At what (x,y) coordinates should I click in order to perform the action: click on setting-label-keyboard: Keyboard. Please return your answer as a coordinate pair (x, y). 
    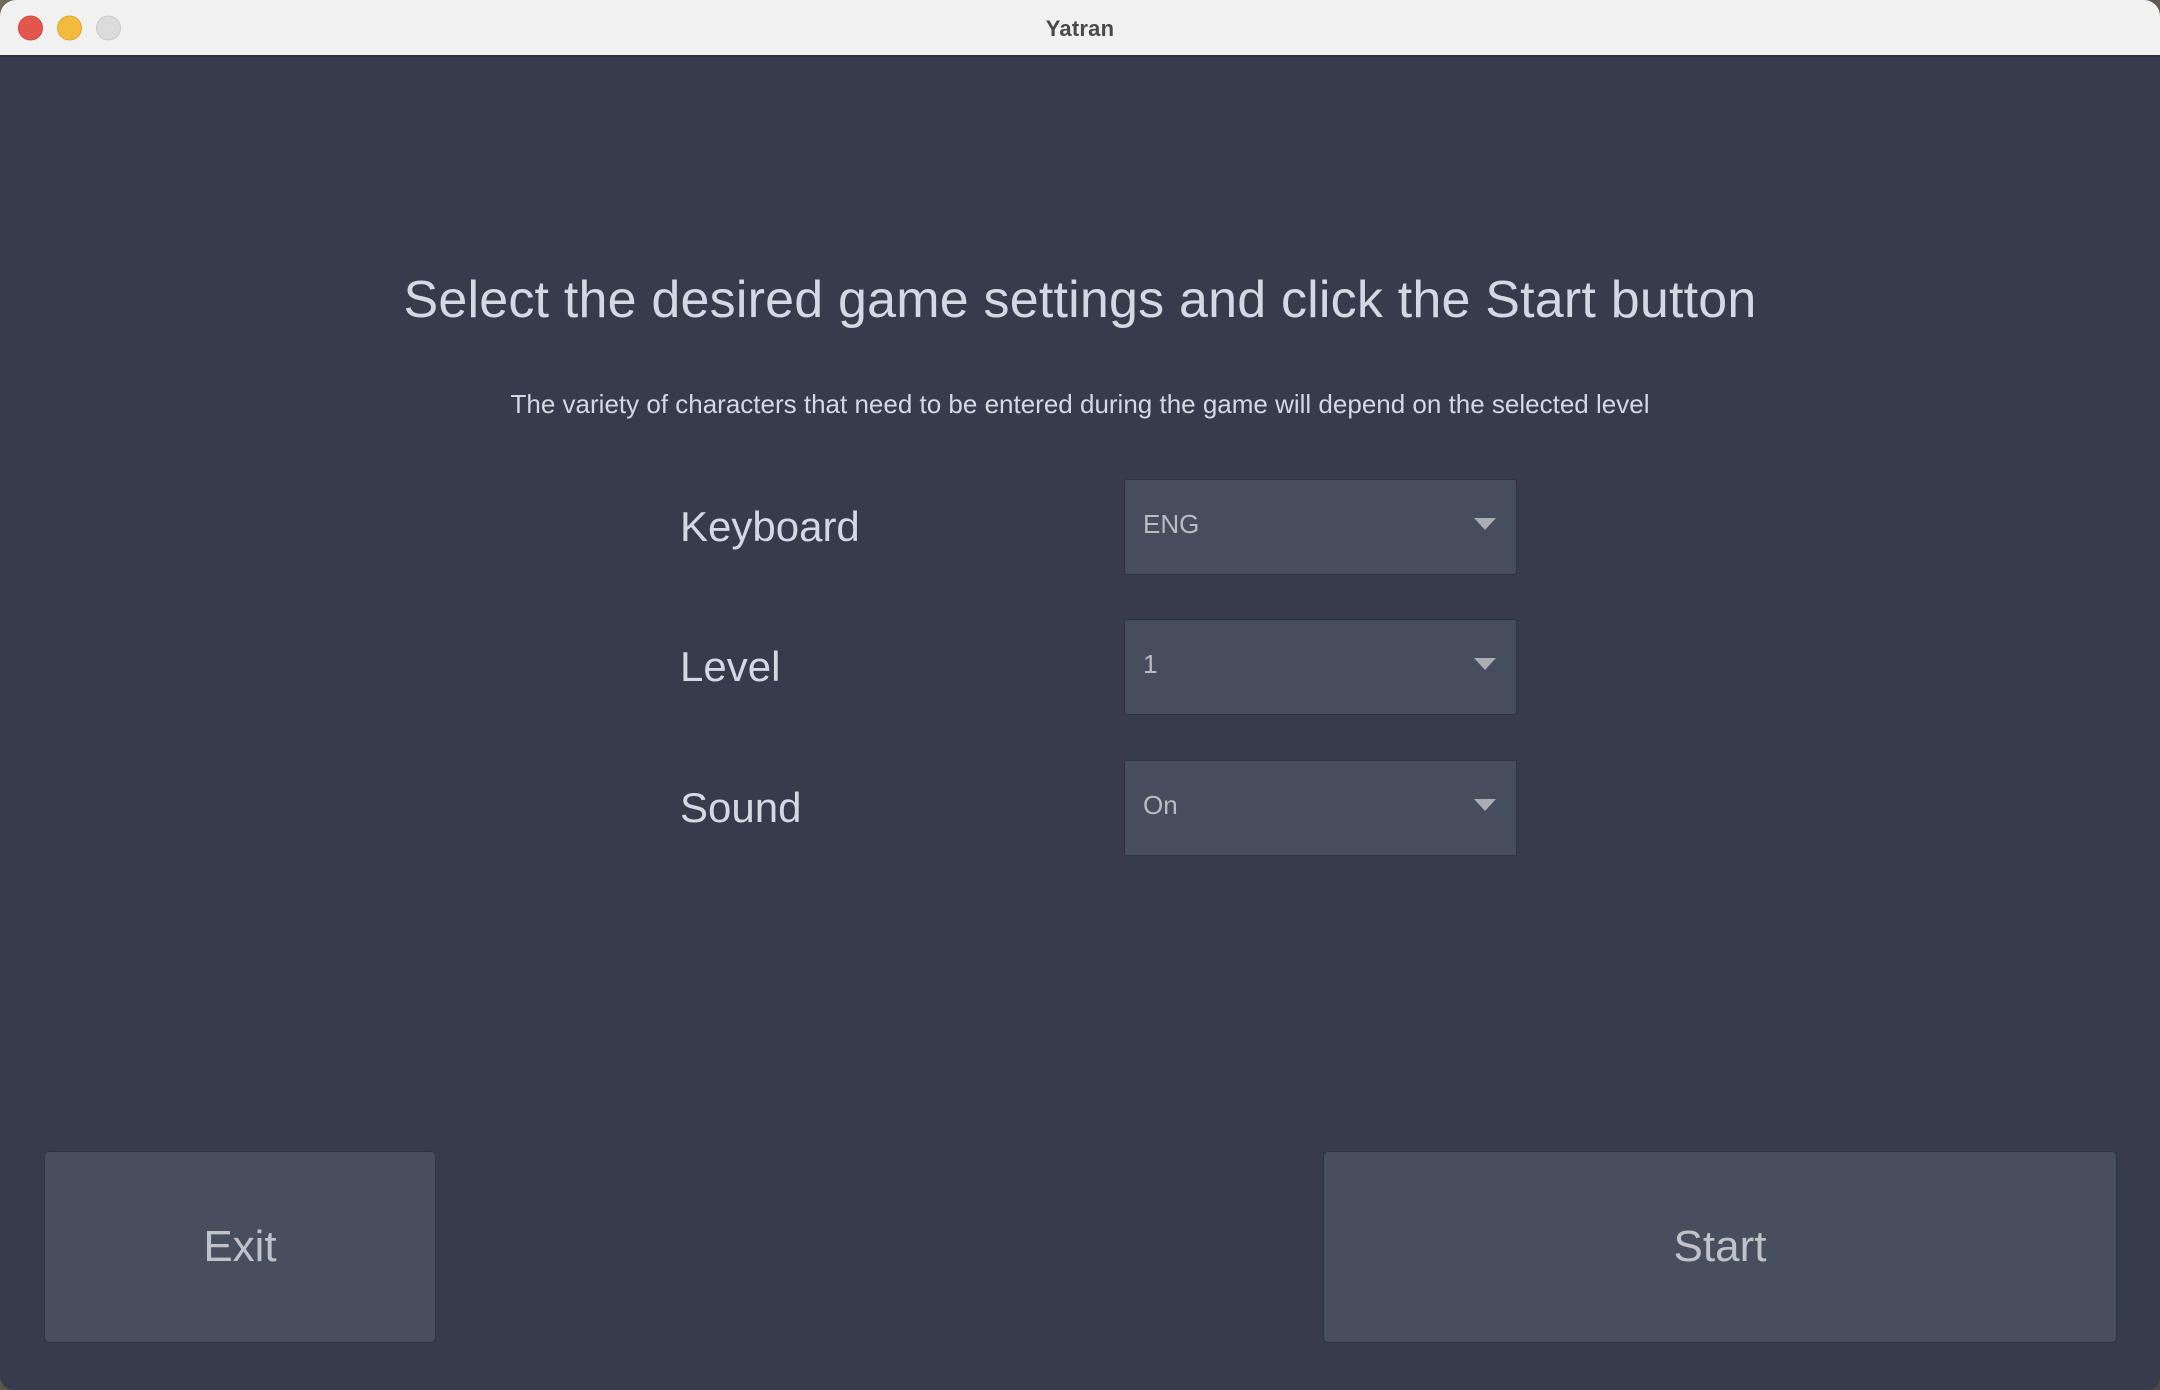
    Looking at the image, I should click on (770, 526).